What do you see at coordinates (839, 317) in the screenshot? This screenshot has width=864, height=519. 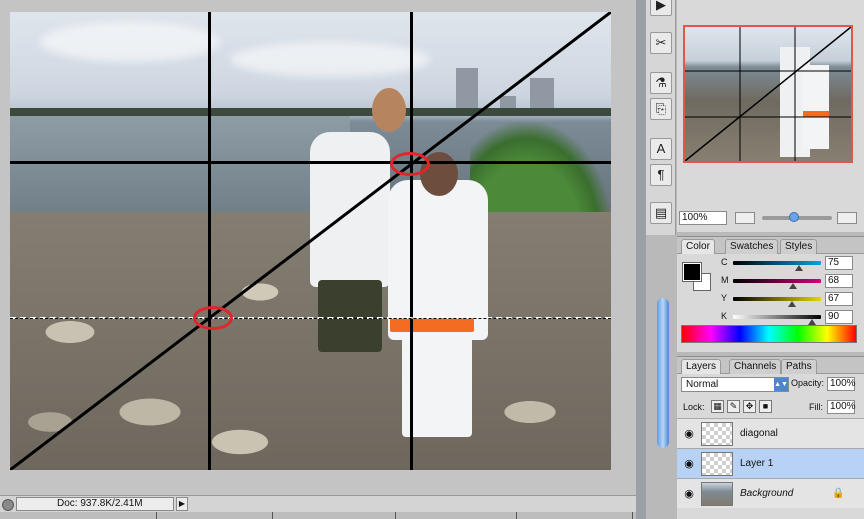 I see `channel-value-k: 90` at bounding box center [839, 317].